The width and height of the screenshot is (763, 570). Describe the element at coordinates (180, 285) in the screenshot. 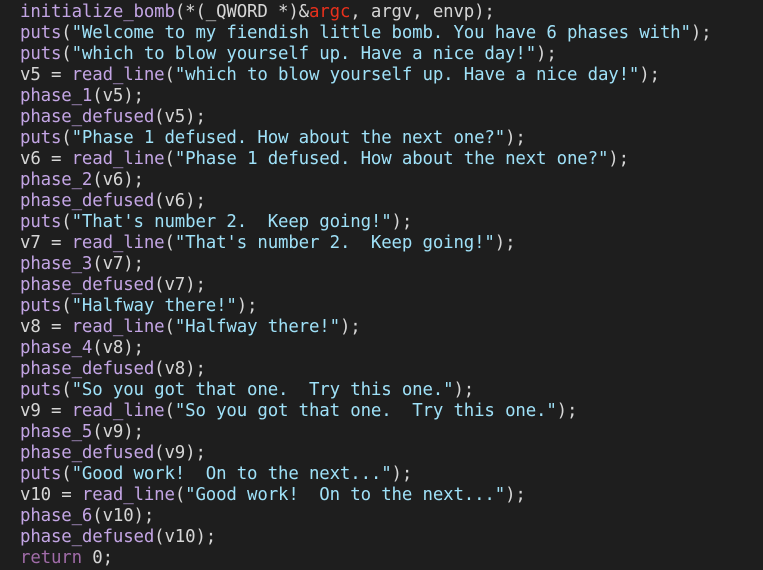

I see `code-text: (v7);` at that location.